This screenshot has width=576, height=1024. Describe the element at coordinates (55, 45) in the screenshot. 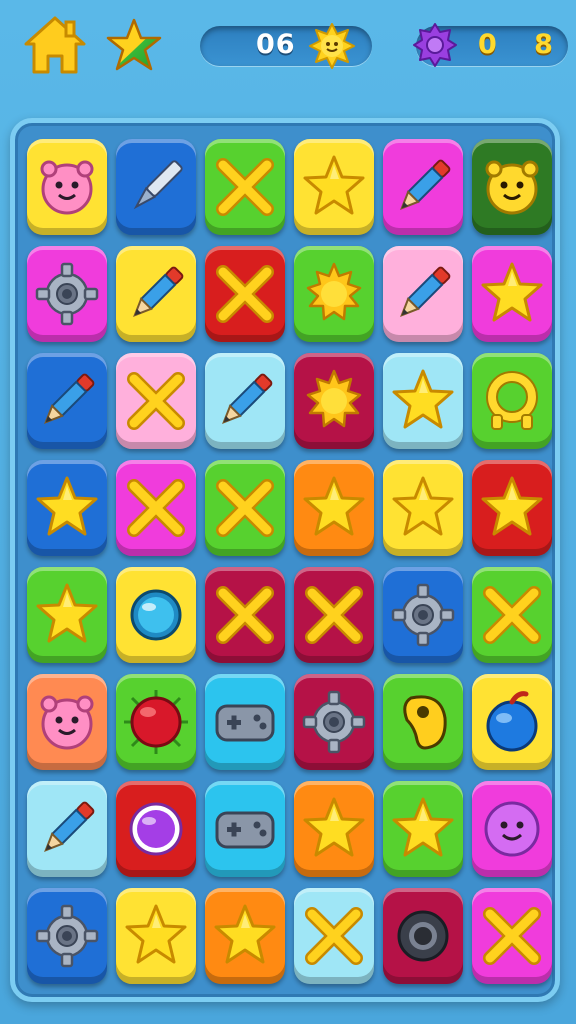

I see `home-icon` at that location.